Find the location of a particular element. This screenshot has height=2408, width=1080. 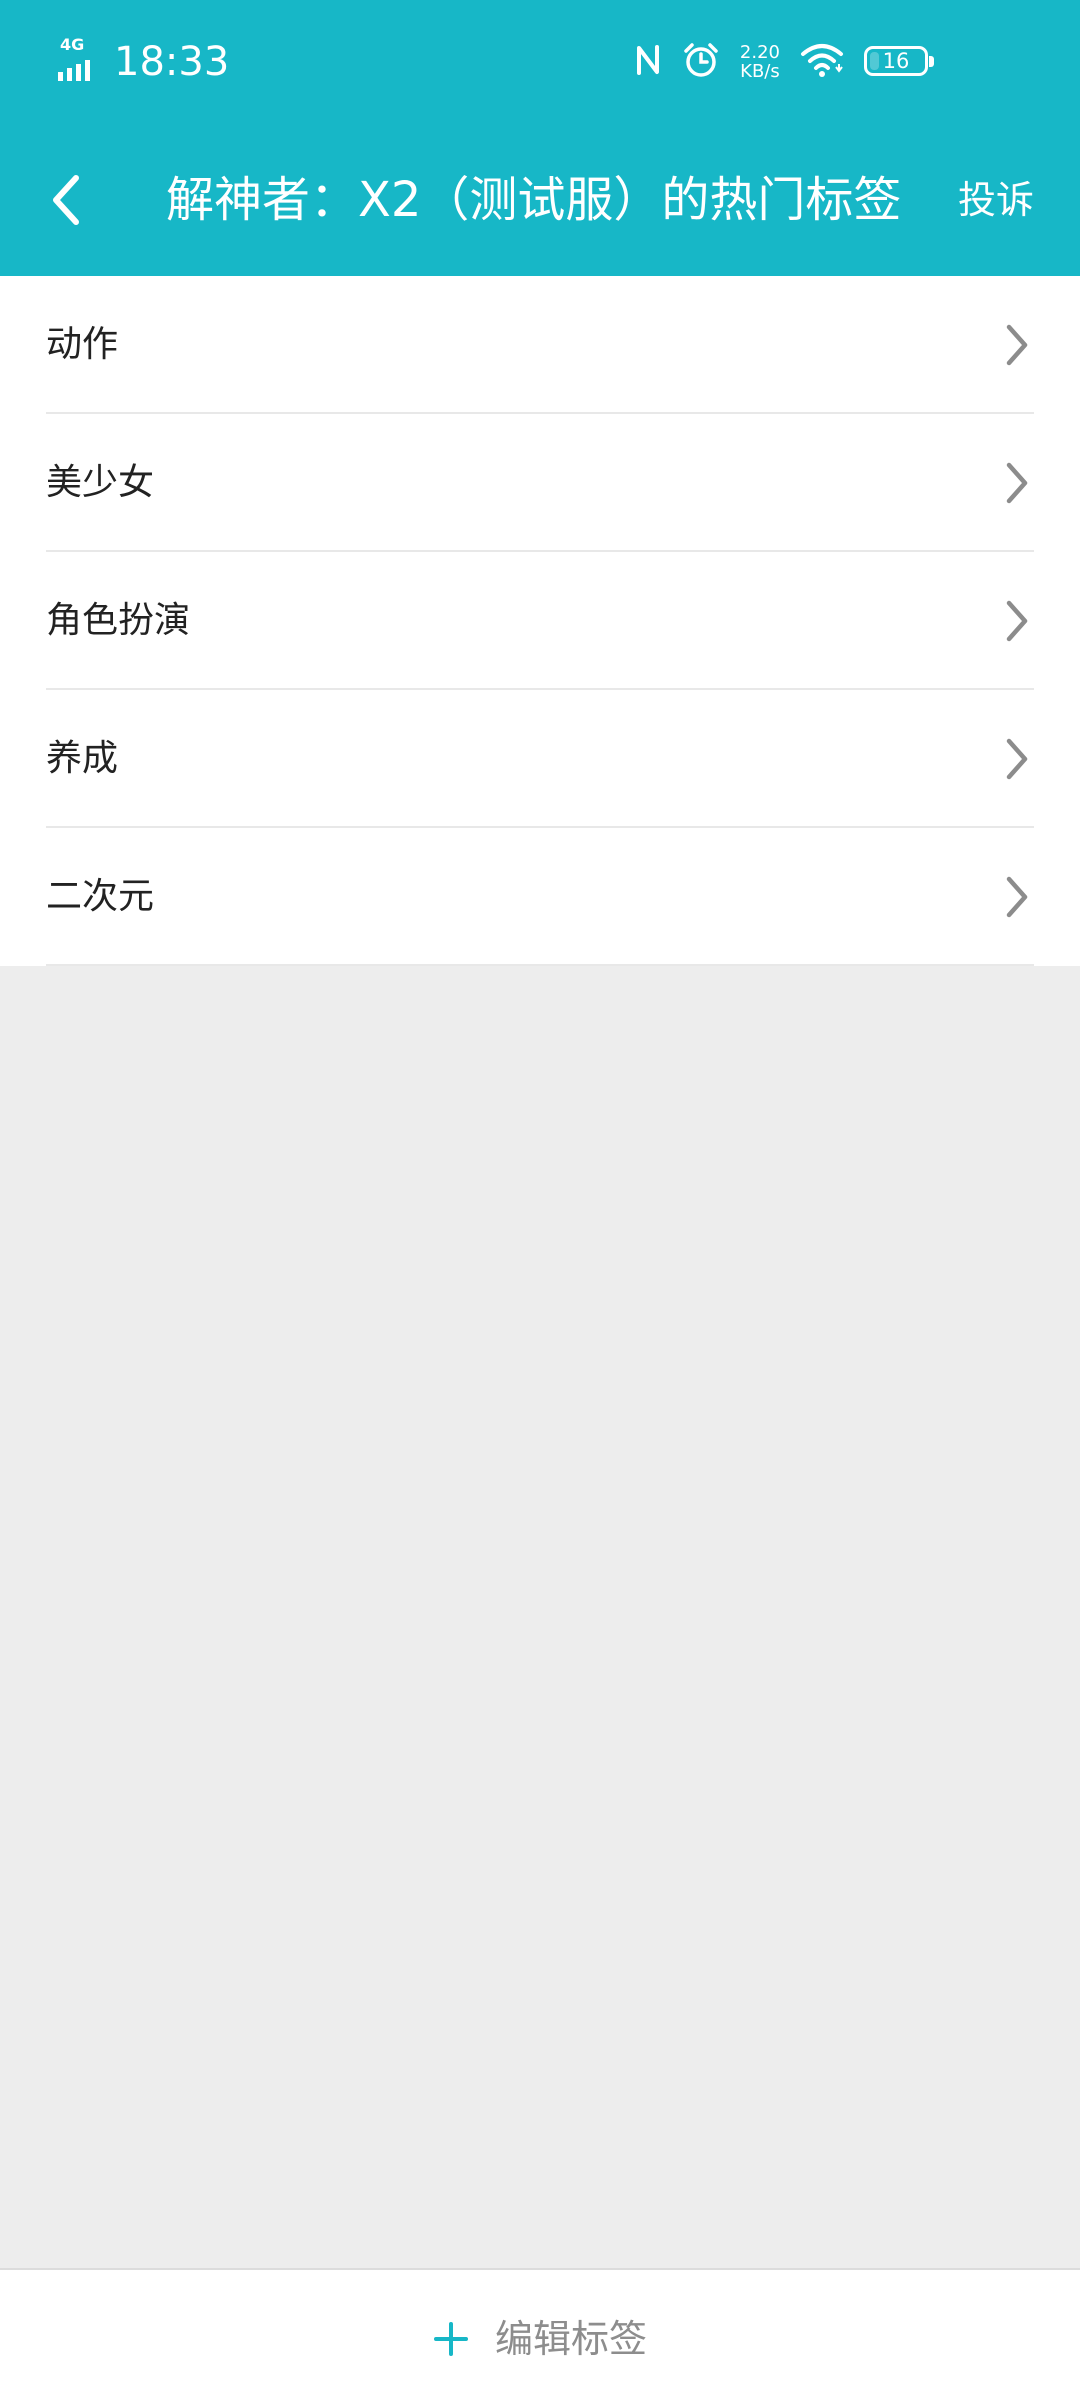

tag-label: 二次元 is located at coordinates (100, 896).